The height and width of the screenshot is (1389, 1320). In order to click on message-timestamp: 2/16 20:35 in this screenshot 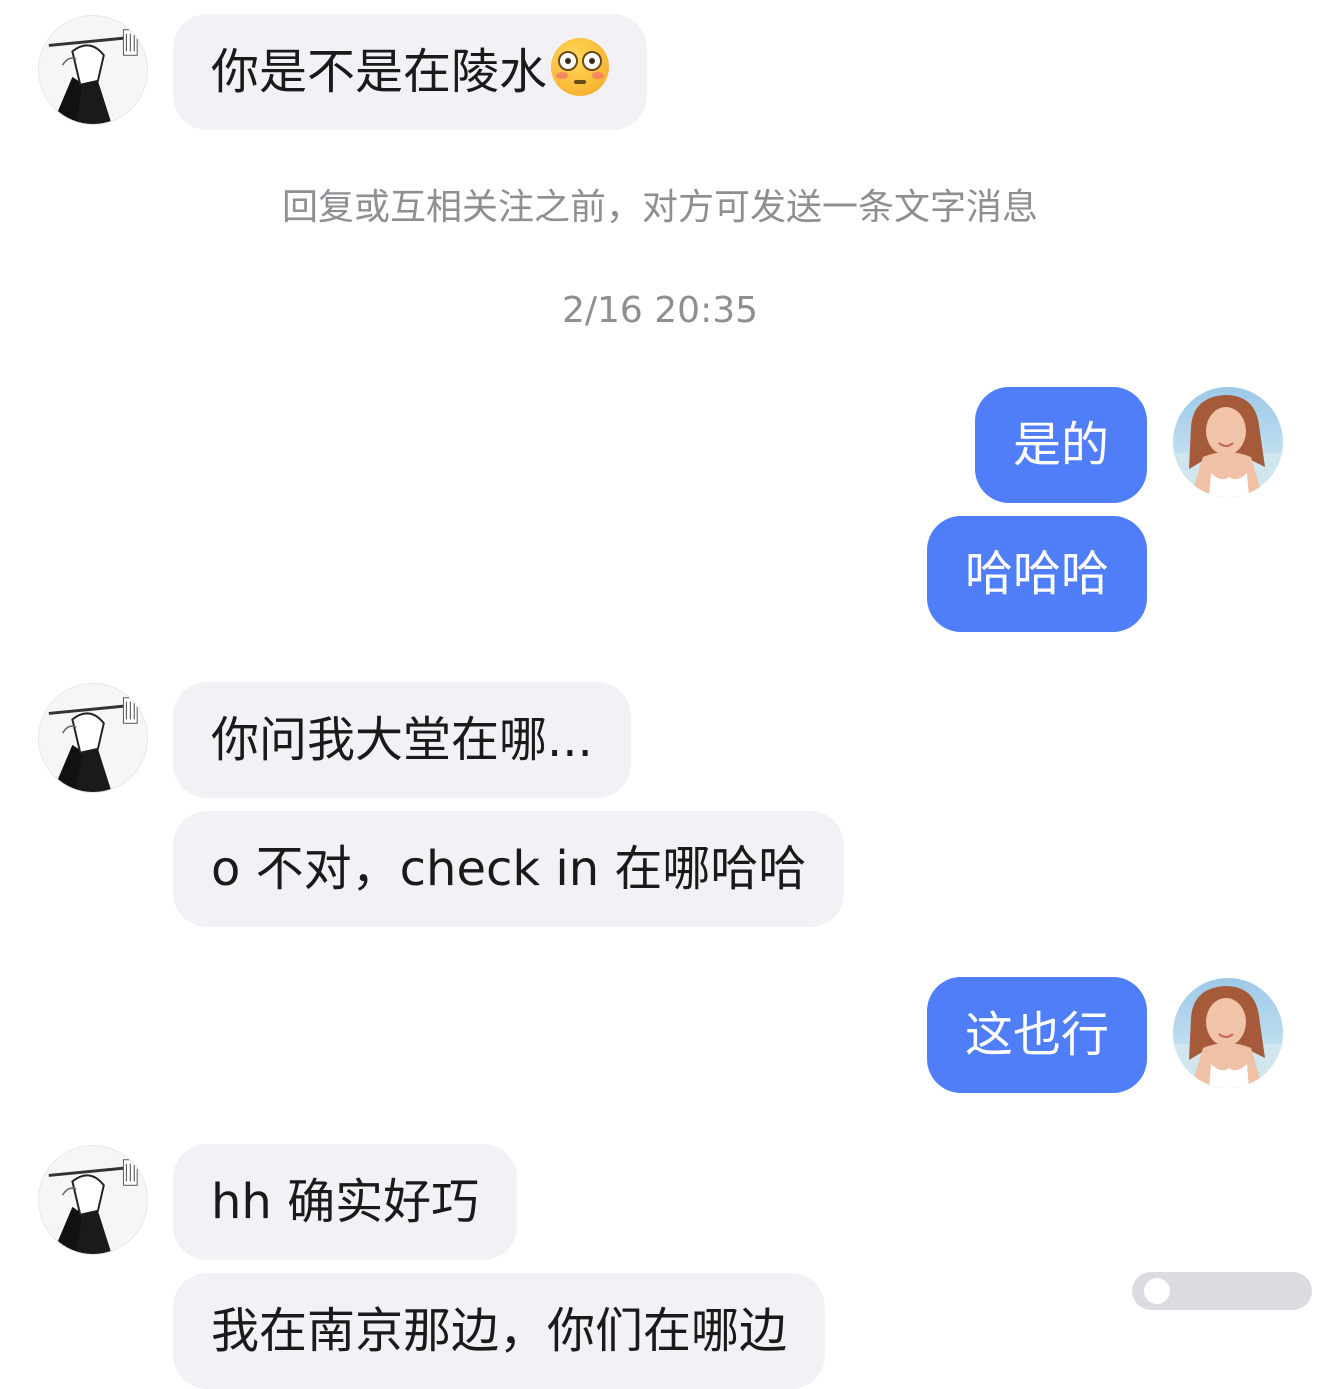, I will do `click(660, 310)`.